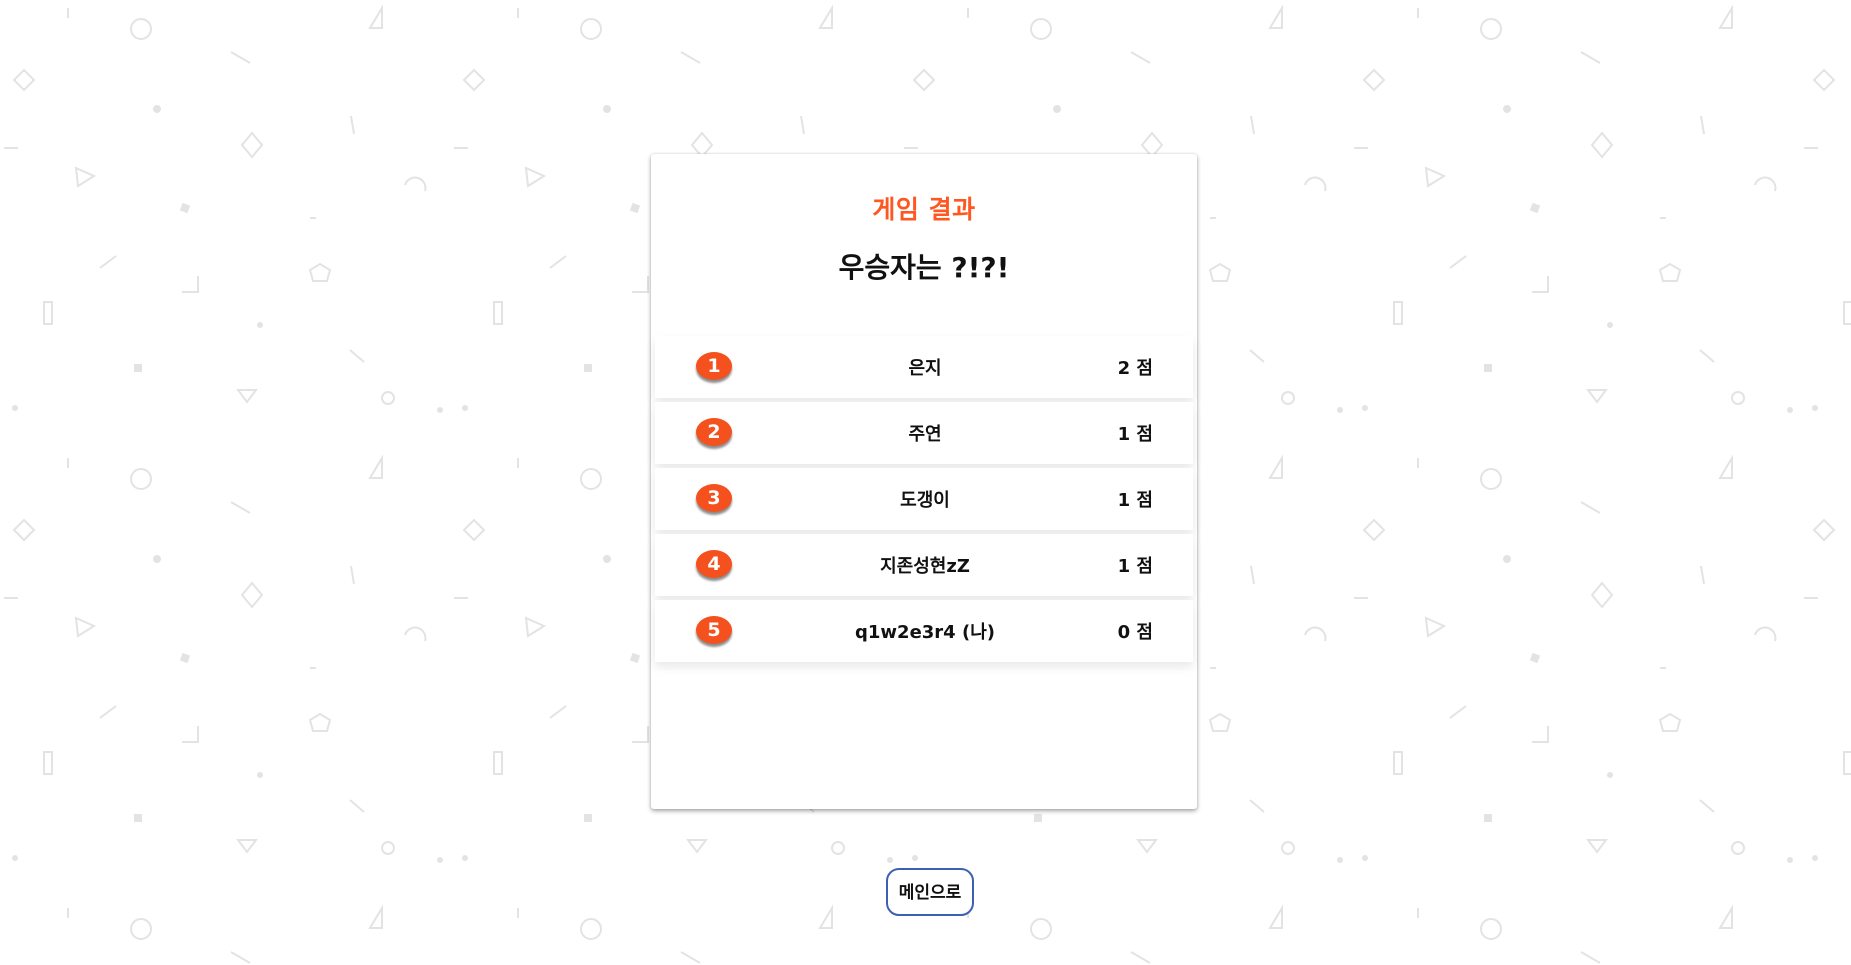  I want to click on result-title: 게임 결과, so click(924, 209).